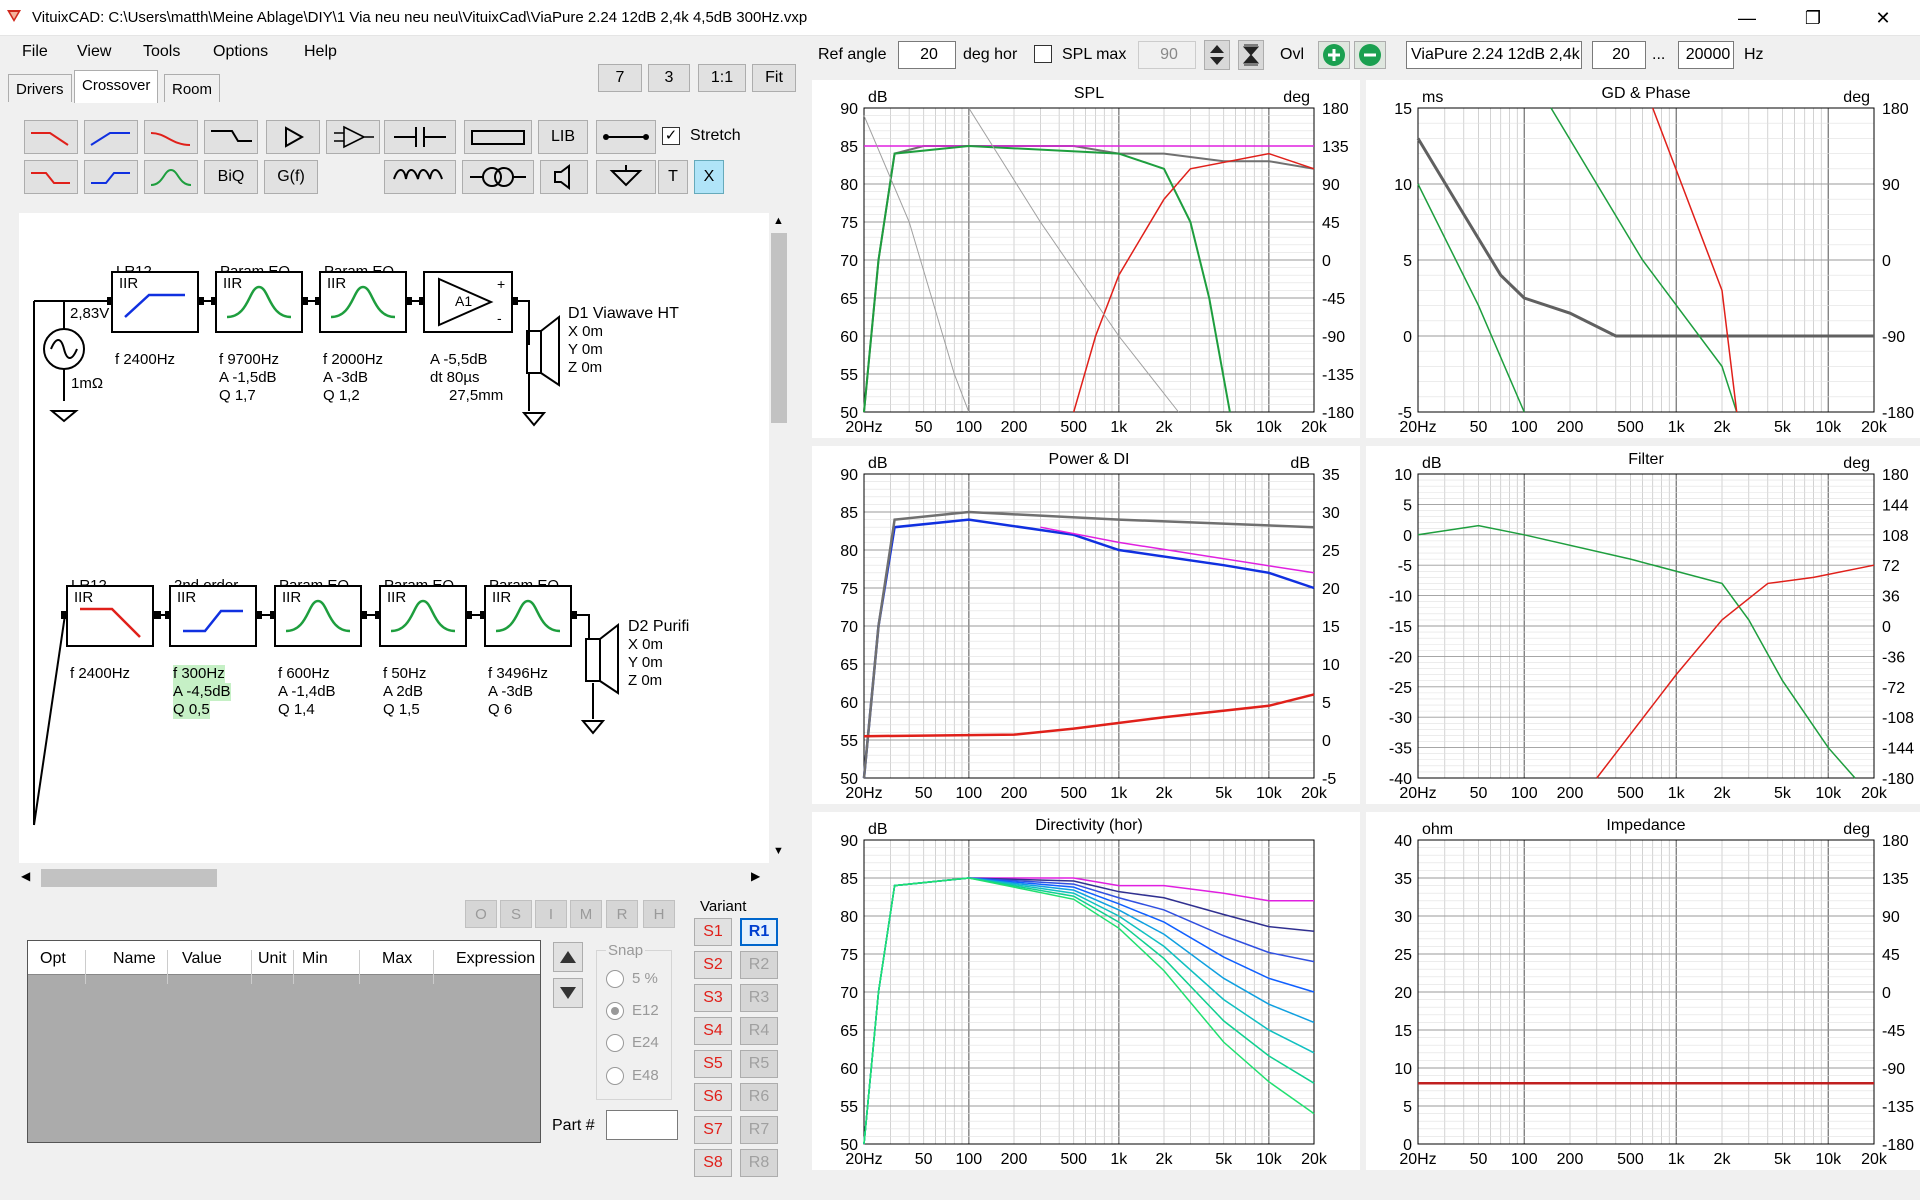  Describe the element at coordinates (626, 137) in the screenshot. I see `wire-button` at that location.